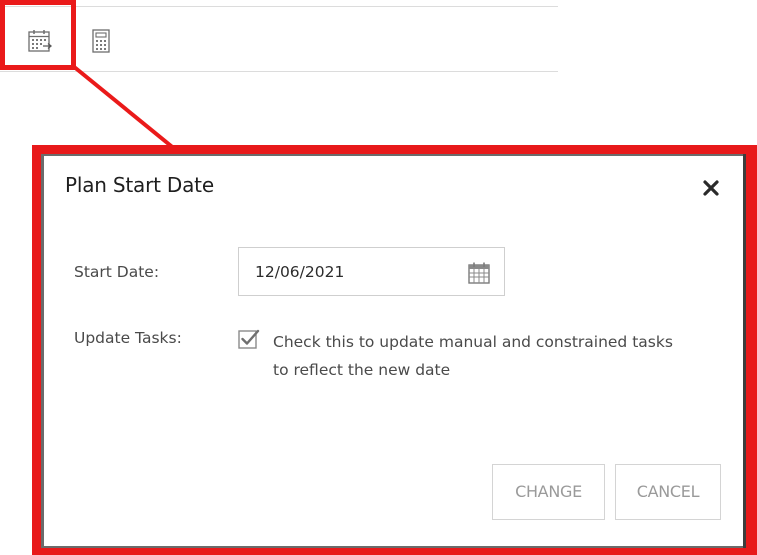 This screenshot has height=555, width=757. What do you see at coordinates (139, 185) in the screenshot?
I see `dialog-title: Plan Start Date` at bounding box center [139, 185].